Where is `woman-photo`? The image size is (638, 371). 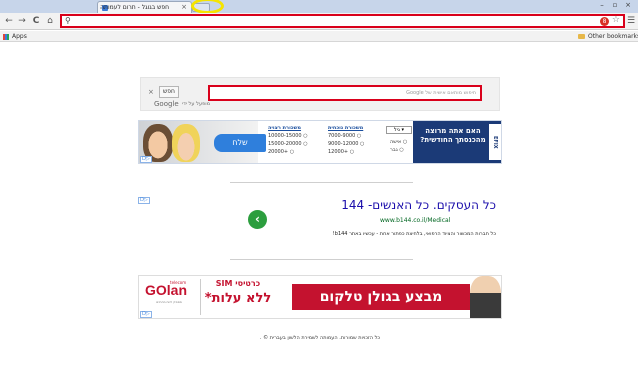 woman-photo is located at coordinates (186, 143).